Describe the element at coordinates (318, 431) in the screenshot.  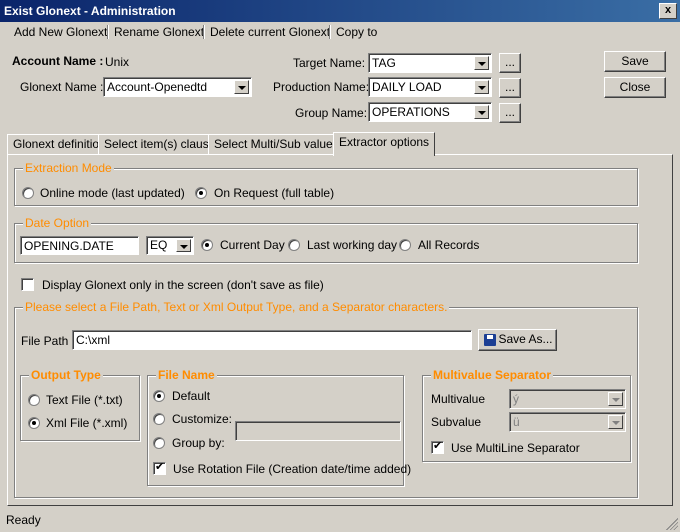
I see `custom-filename-input` at that location.